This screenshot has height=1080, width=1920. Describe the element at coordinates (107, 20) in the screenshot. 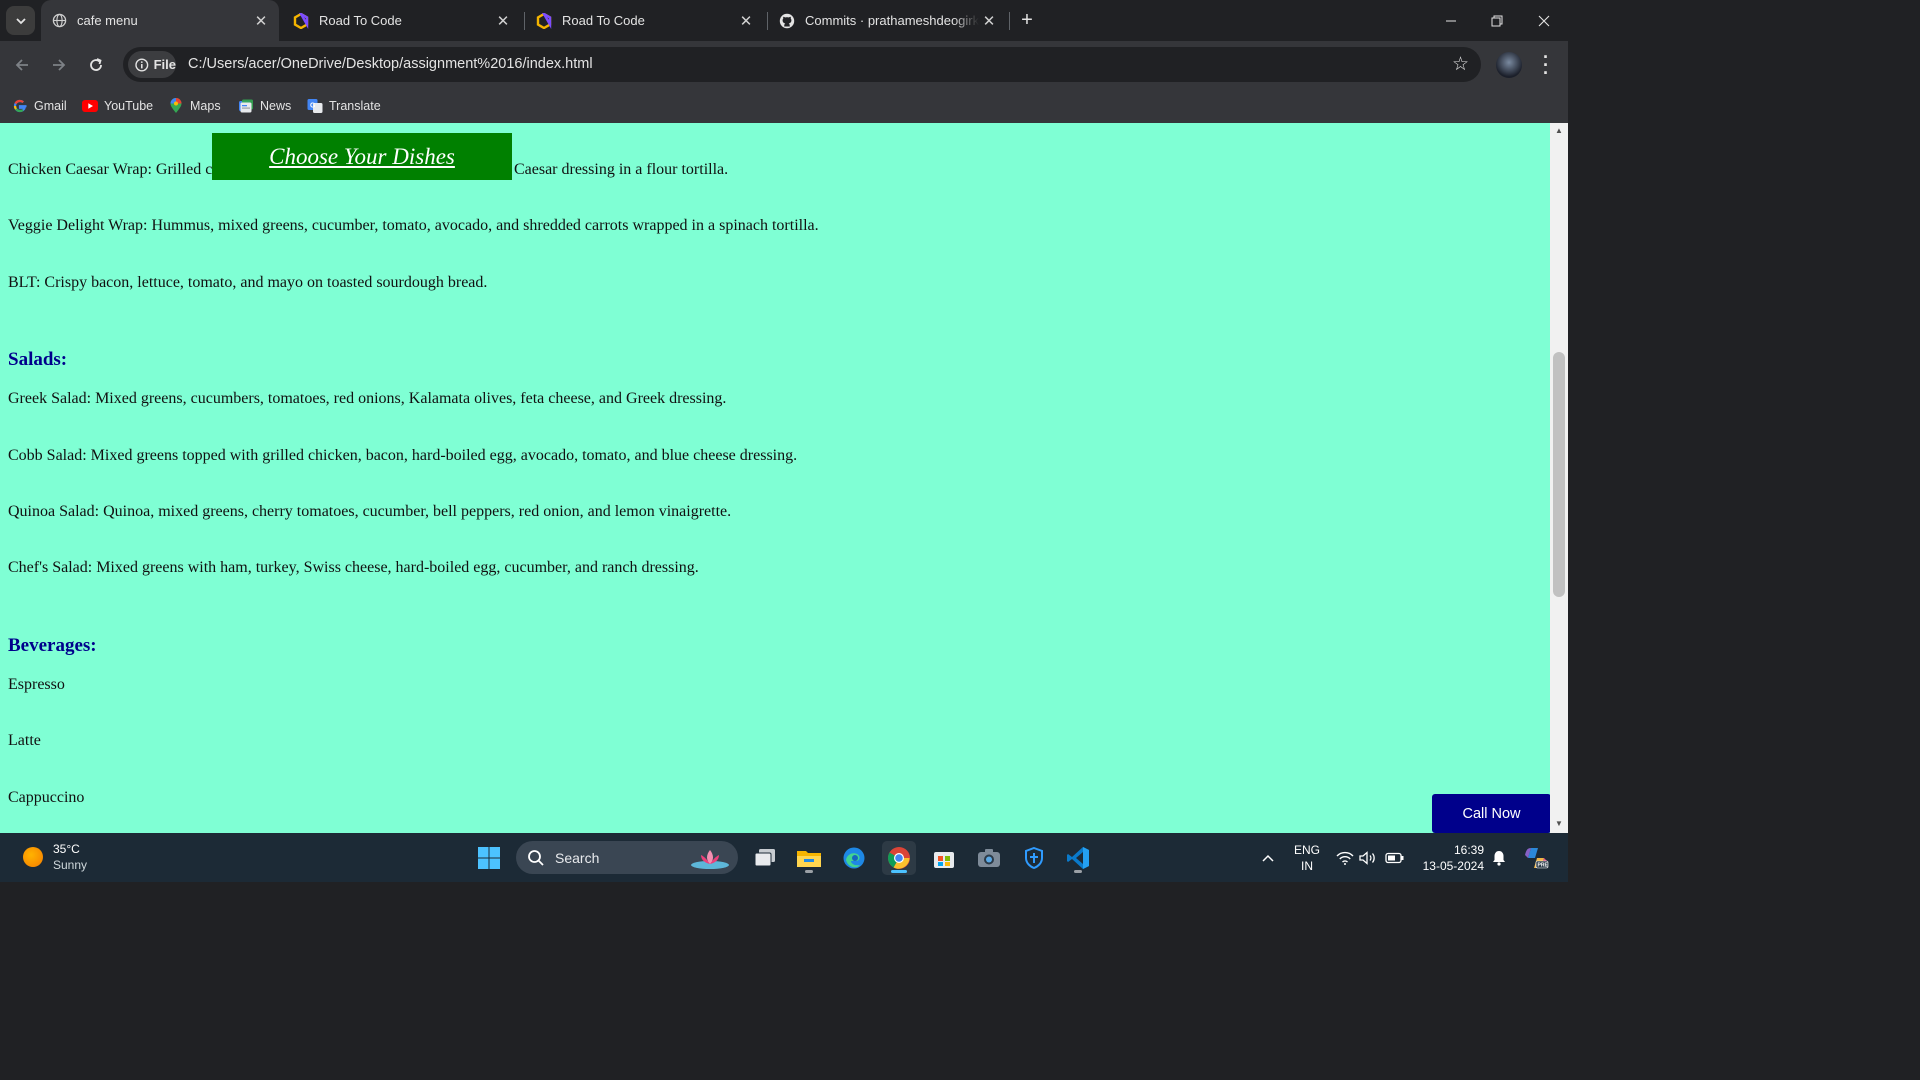

I see `tab-title: cafe menu` at that location.